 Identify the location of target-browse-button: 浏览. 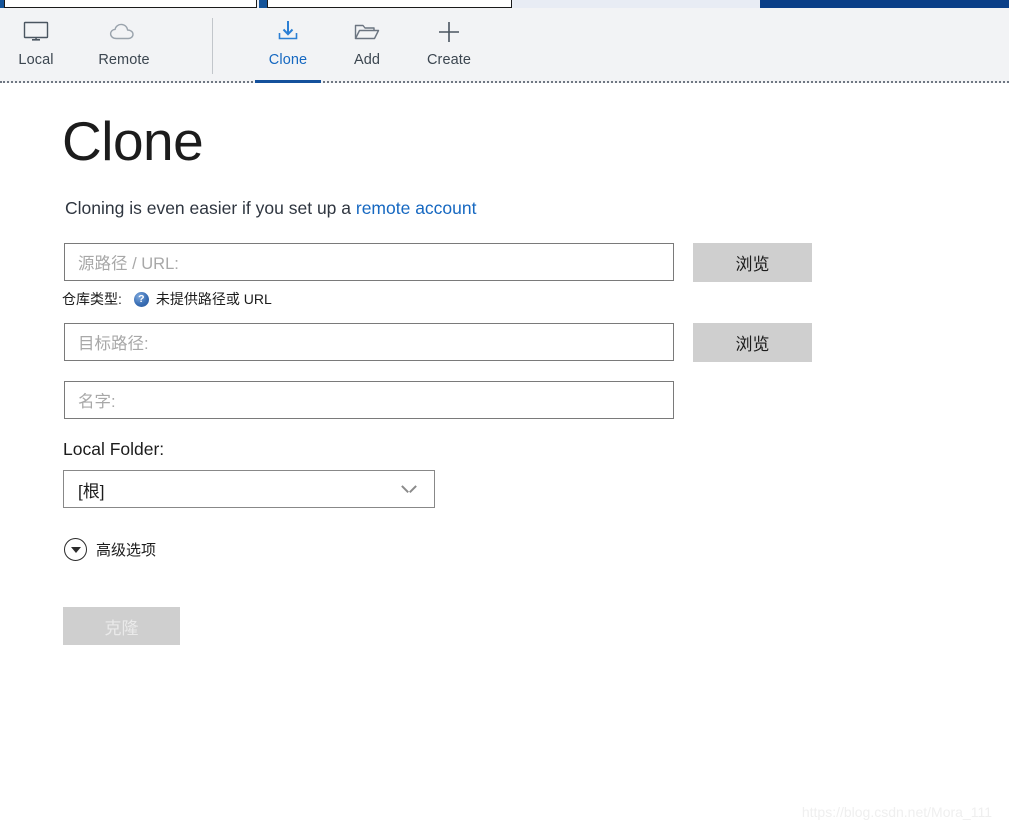
(752, 342).